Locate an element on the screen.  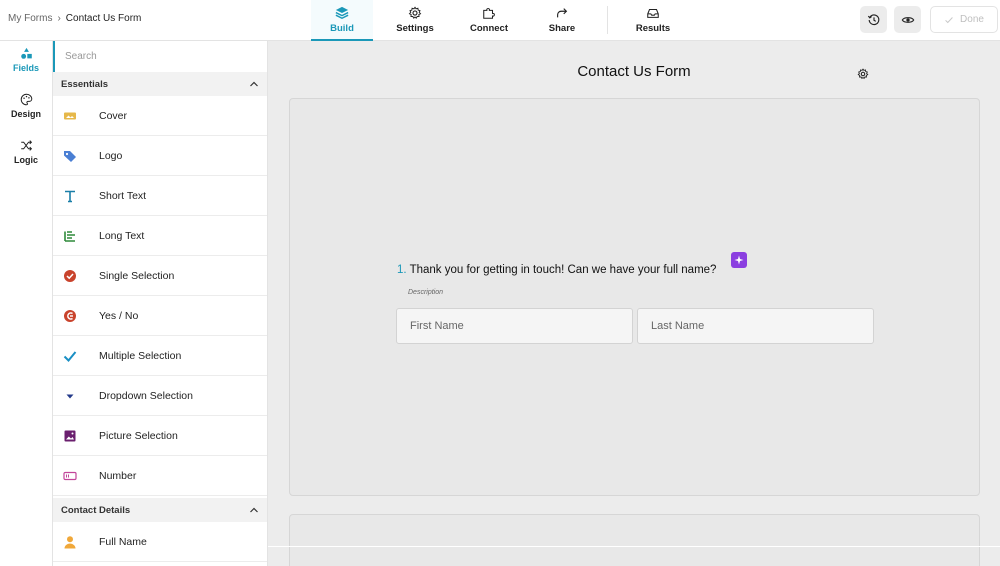
palette-icon is located at coordinates (26, 99).